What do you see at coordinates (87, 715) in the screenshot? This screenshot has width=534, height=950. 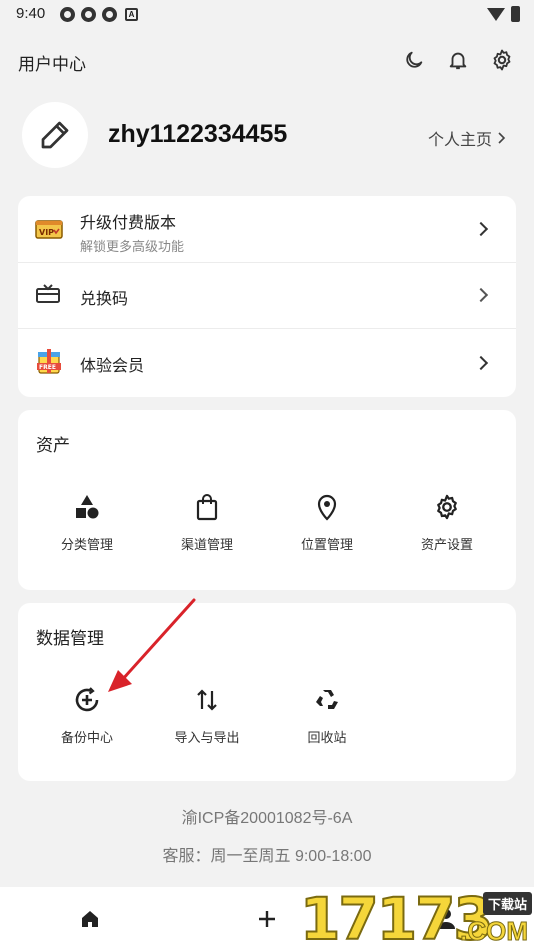 I see `backup-center-item: 备份中心` at bounding box center [87, 715].